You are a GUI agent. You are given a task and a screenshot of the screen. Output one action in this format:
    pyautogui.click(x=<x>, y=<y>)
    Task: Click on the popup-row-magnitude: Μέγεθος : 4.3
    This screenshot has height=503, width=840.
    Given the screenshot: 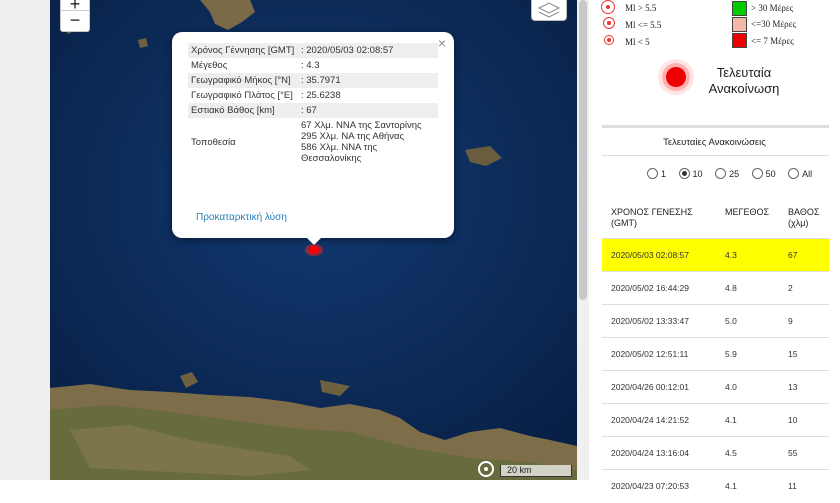 What is the action you would take?
    pyautogui.click(x=313, y=65)
    